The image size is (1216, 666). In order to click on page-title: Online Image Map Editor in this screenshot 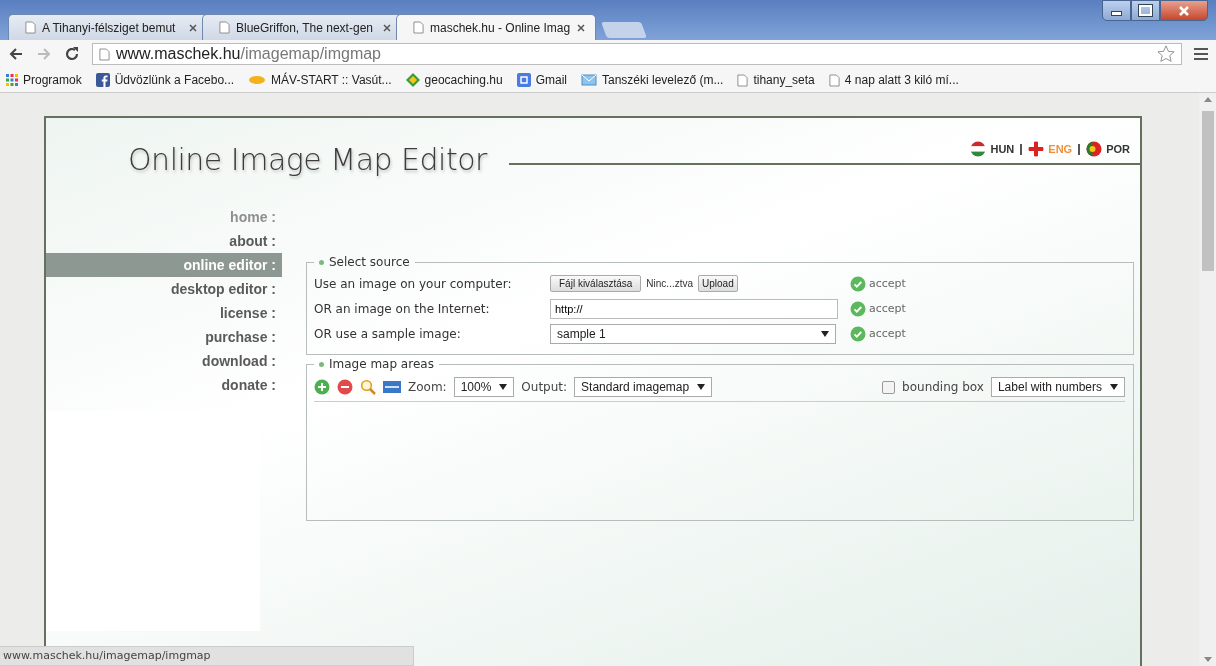, I will do `click(307, 159)`.